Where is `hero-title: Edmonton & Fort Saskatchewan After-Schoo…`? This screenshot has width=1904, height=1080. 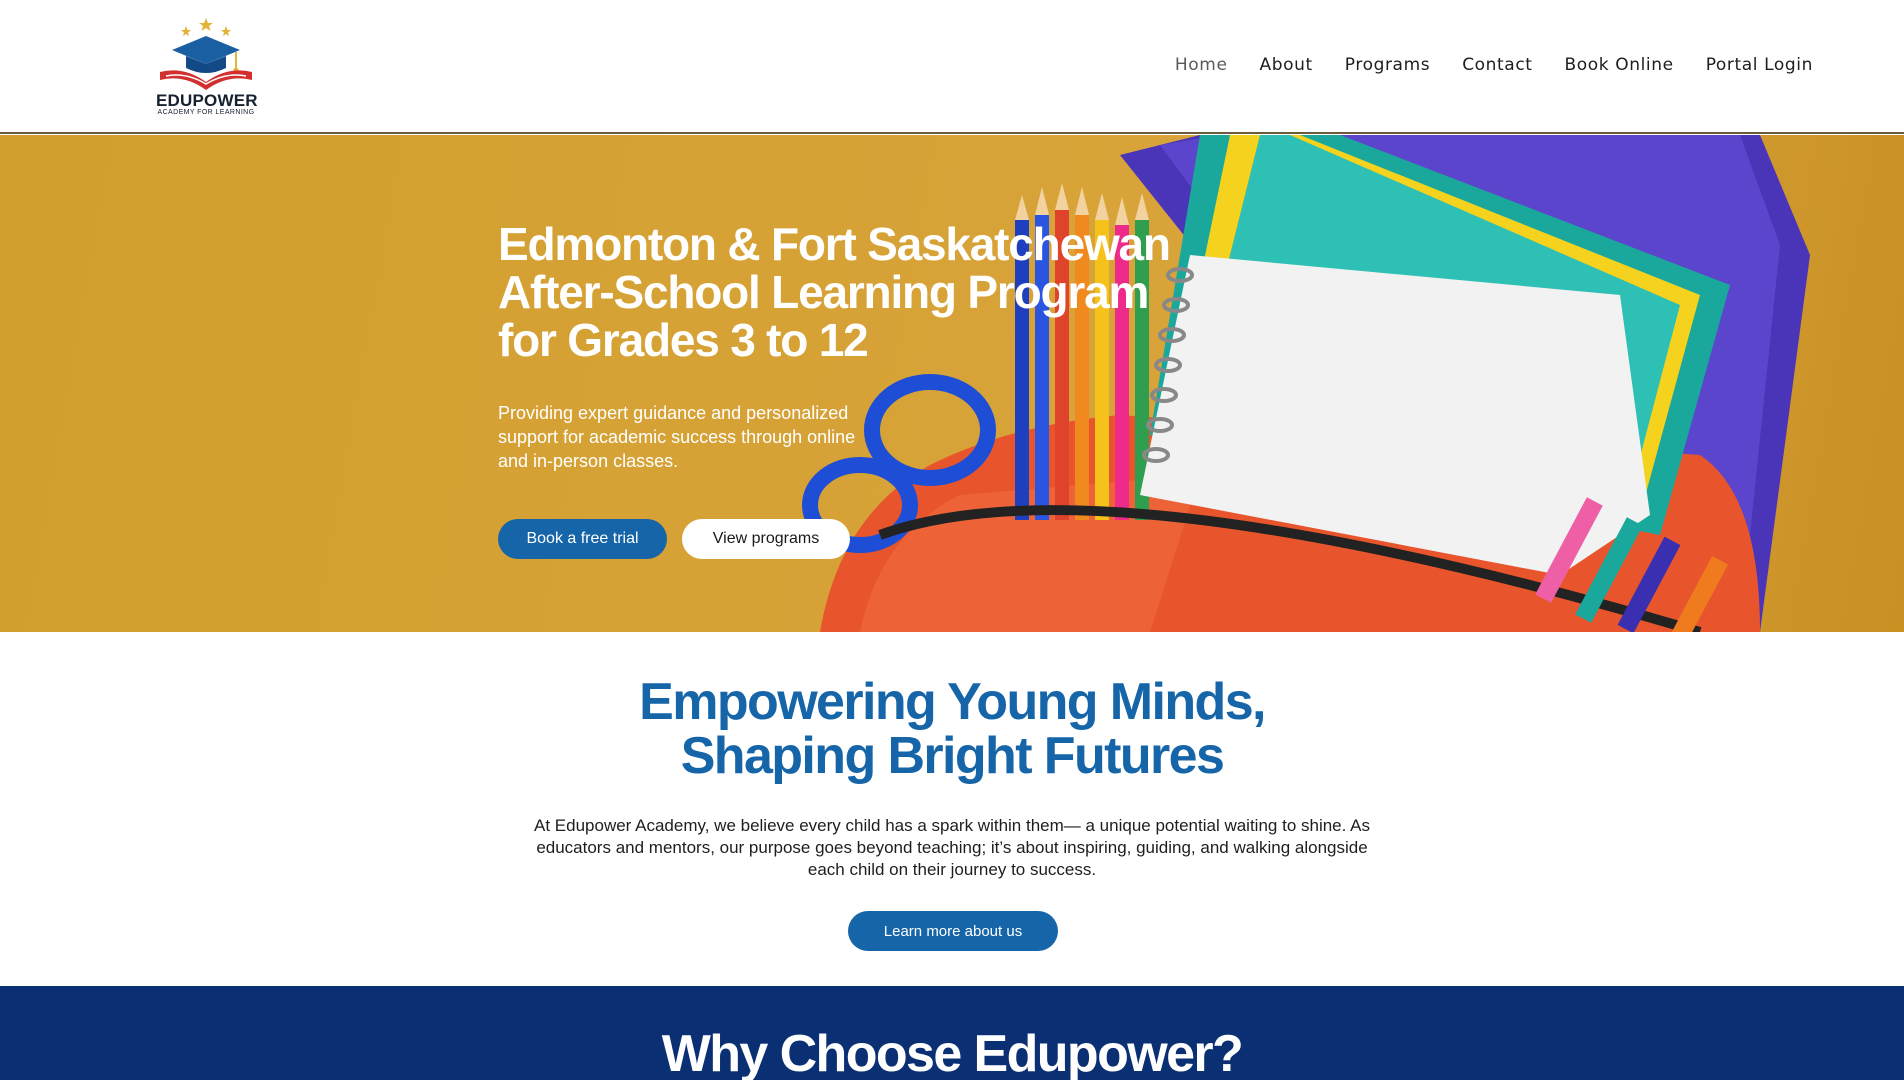 hero-title: Edmonton & Fort Saskatchewan After-Schoo… is located at coordinates (848, 292).